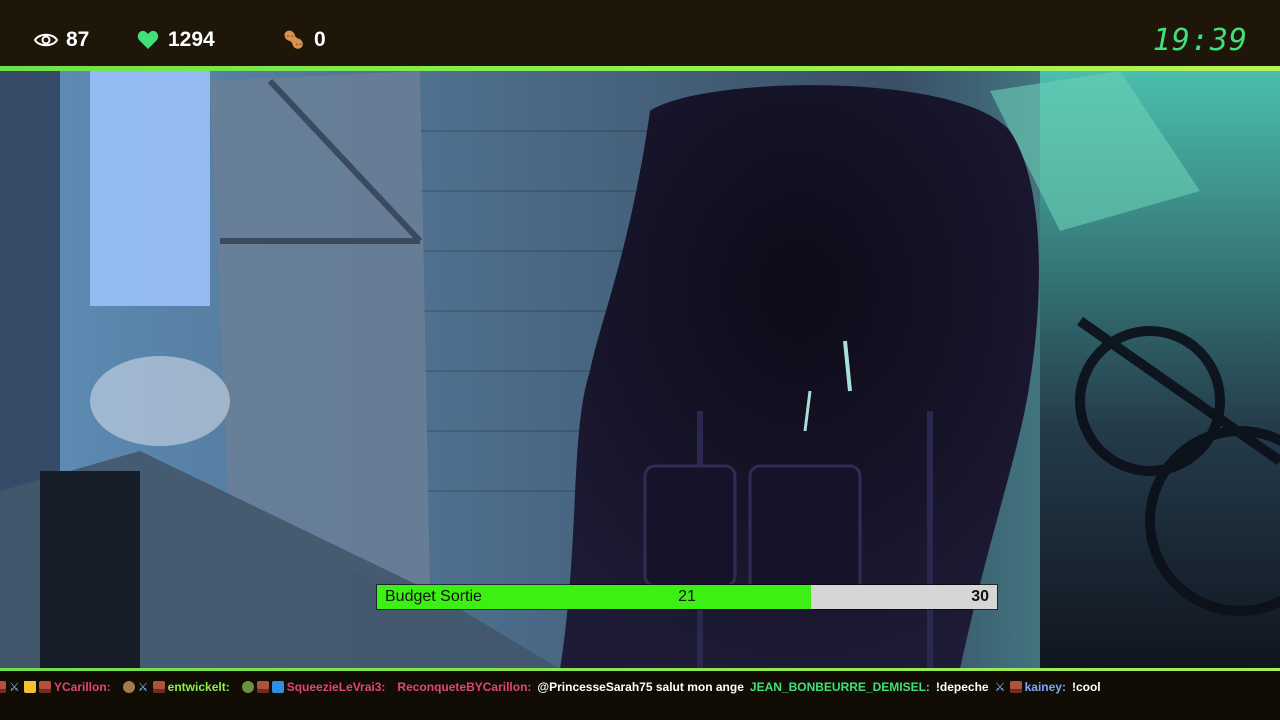 This screenshot has width=1280, height=720. I want to click on crown-badge-icon, so click(30, 687).